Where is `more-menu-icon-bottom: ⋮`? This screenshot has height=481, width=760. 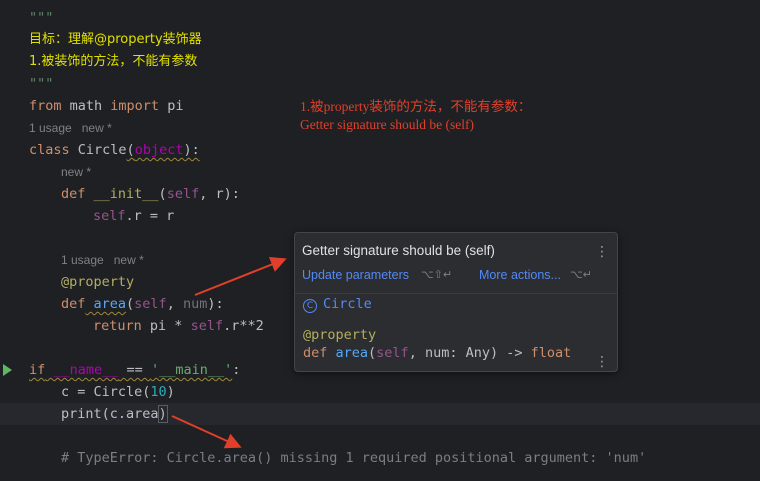
more-menu-icon-bottom: ⋮ is located at coordinates (602, 362).